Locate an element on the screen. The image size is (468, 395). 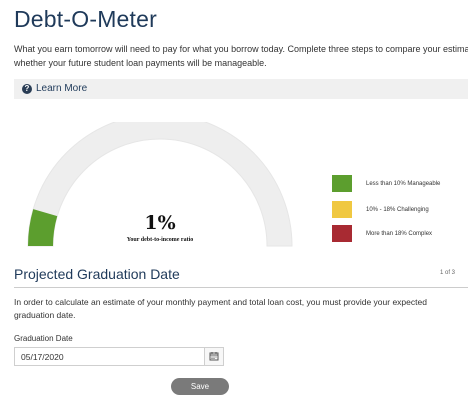
graduation-date-input is located at coordinates (110, 356).